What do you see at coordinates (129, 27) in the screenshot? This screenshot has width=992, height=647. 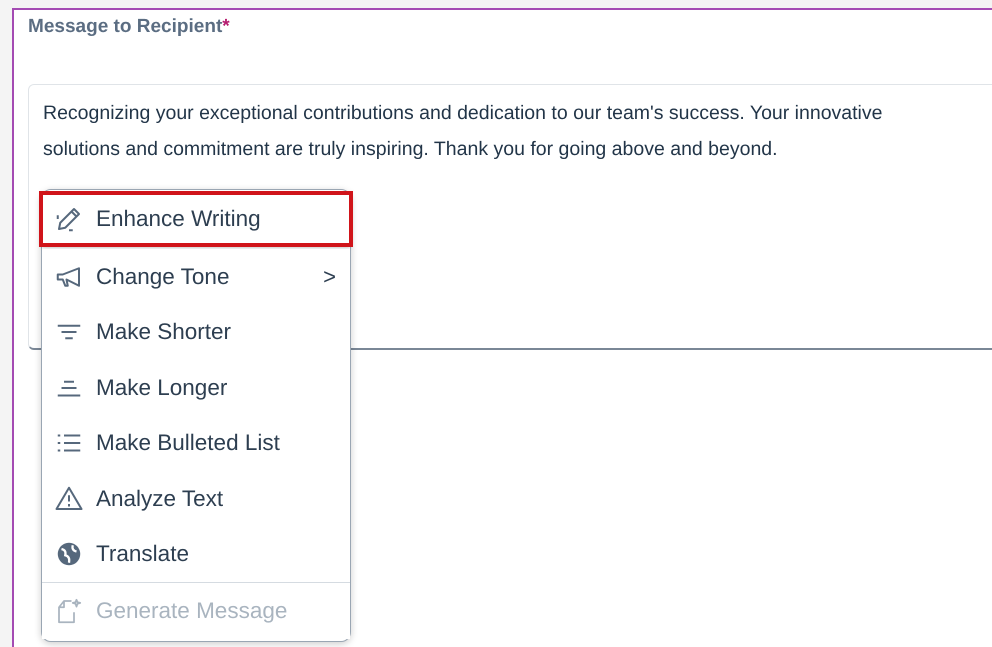 I see `field-label: Message to Recipient*` at bounding box center [129, 27].